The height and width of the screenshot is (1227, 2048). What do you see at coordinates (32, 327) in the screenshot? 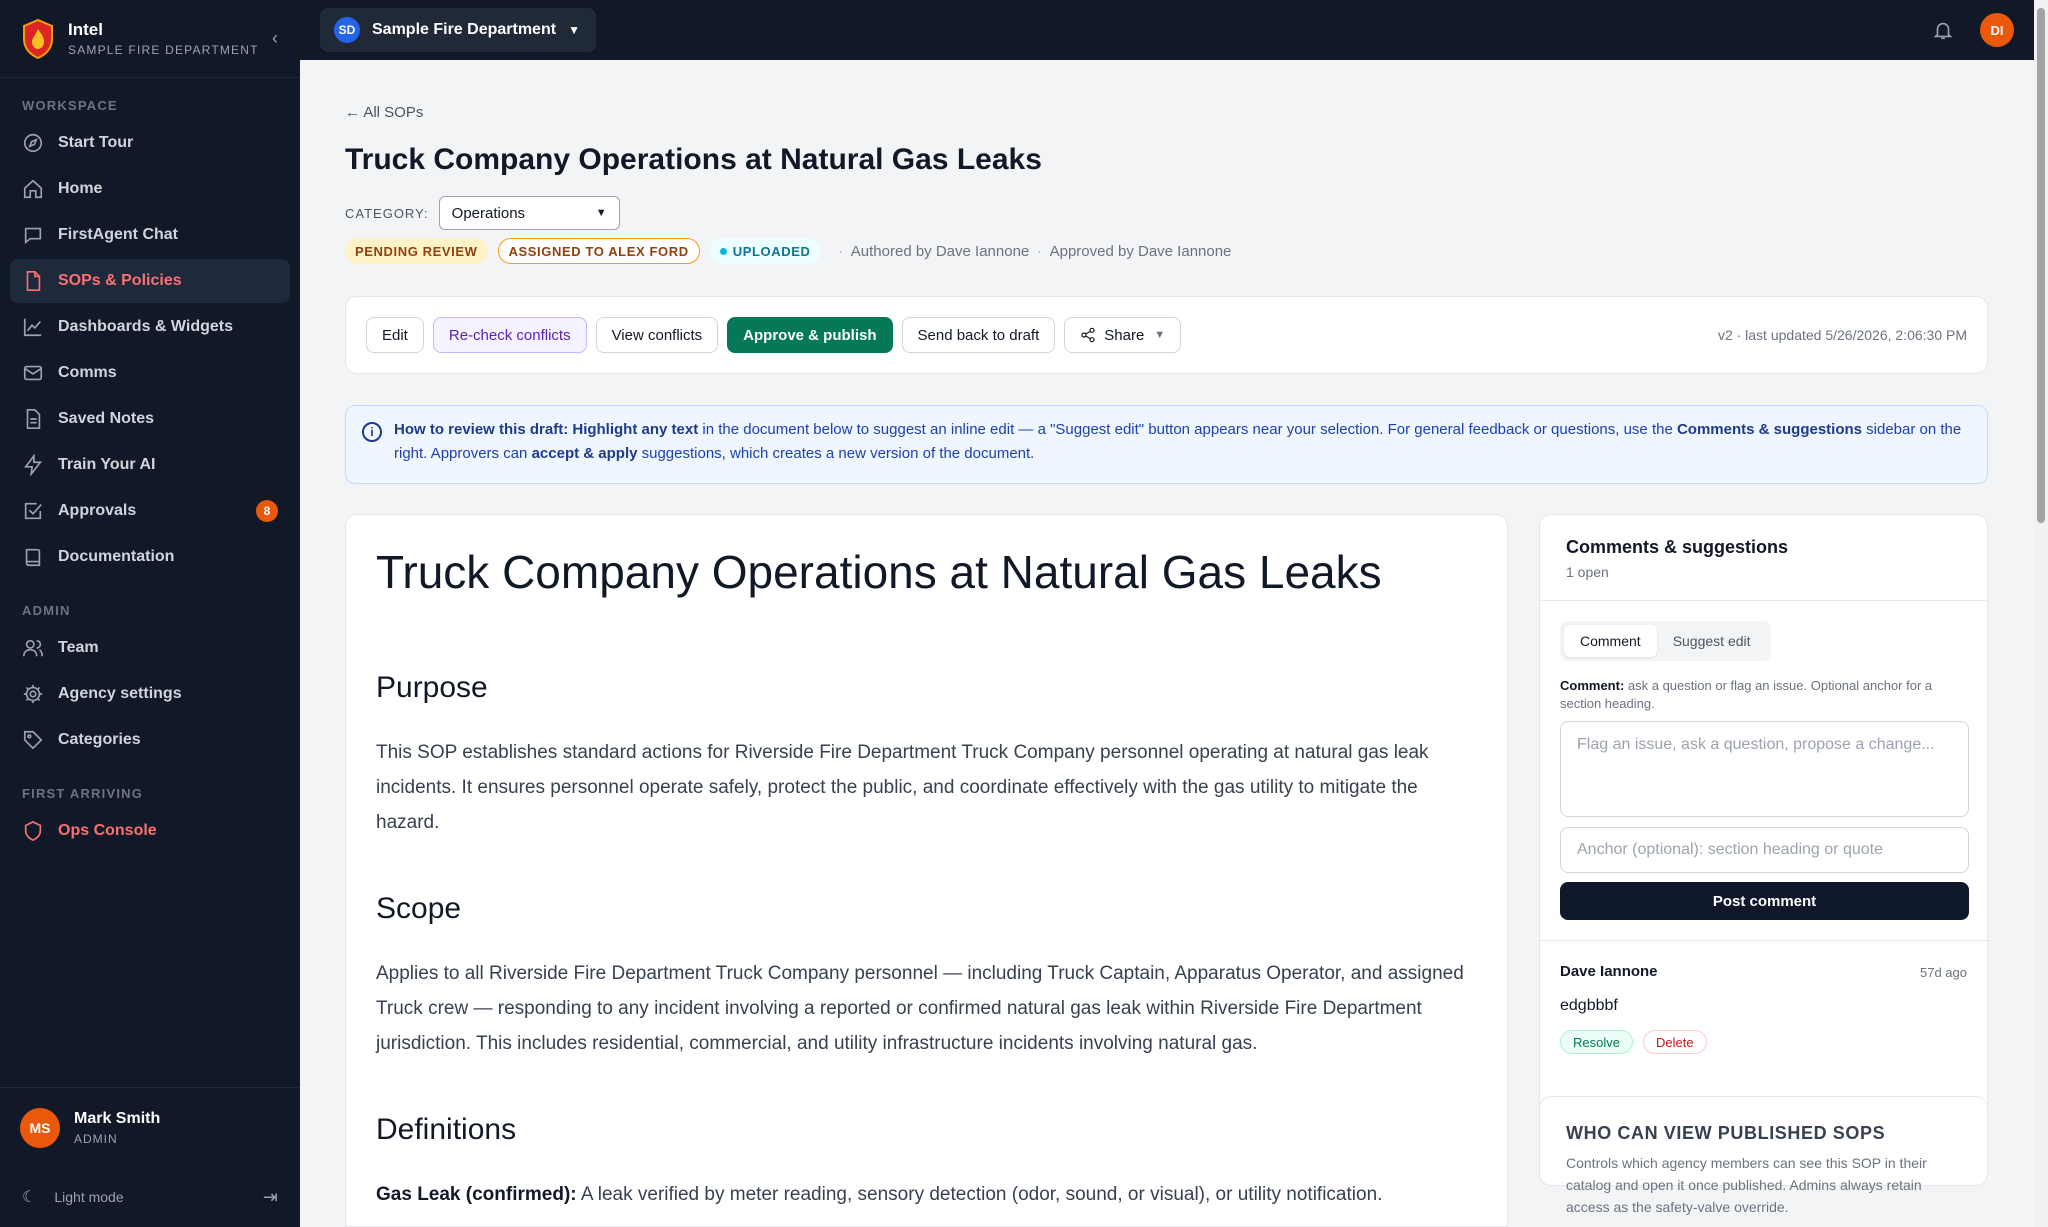
I see `chart-icon` at bounding box center [32, 327].